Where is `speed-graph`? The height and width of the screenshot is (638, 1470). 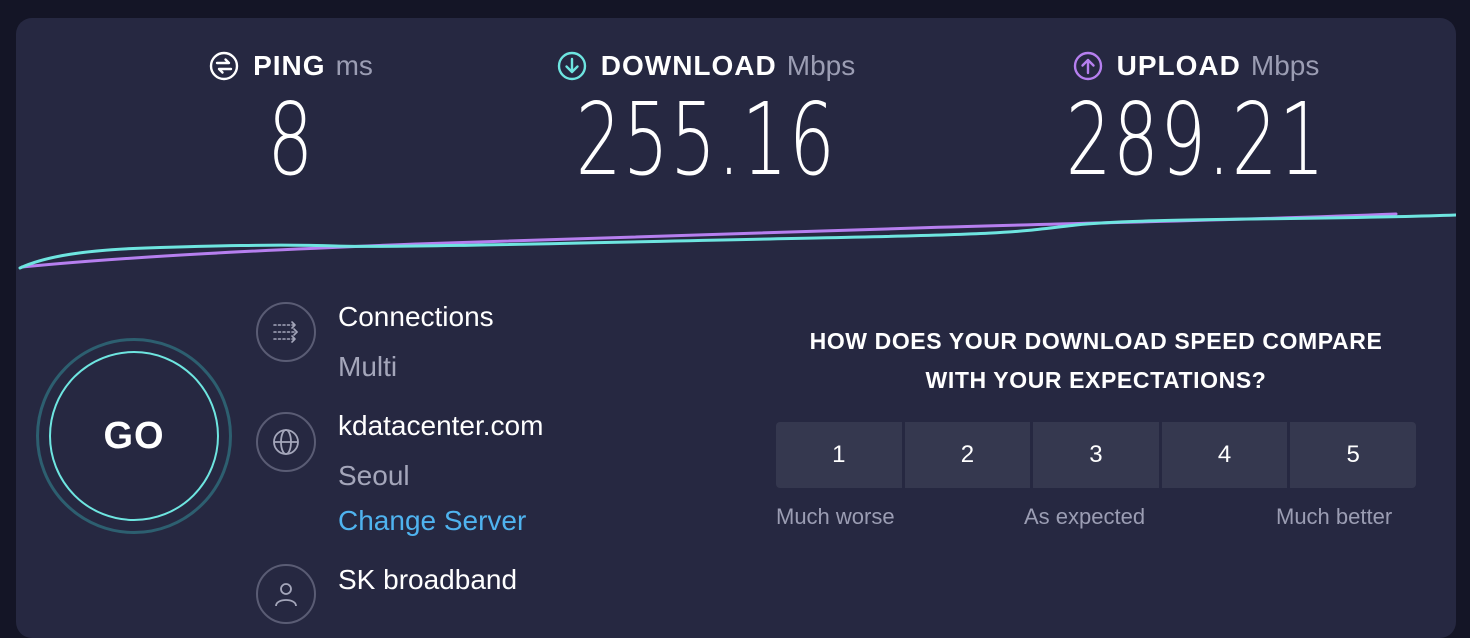 speed-graph is located at coordinates (737, 241).